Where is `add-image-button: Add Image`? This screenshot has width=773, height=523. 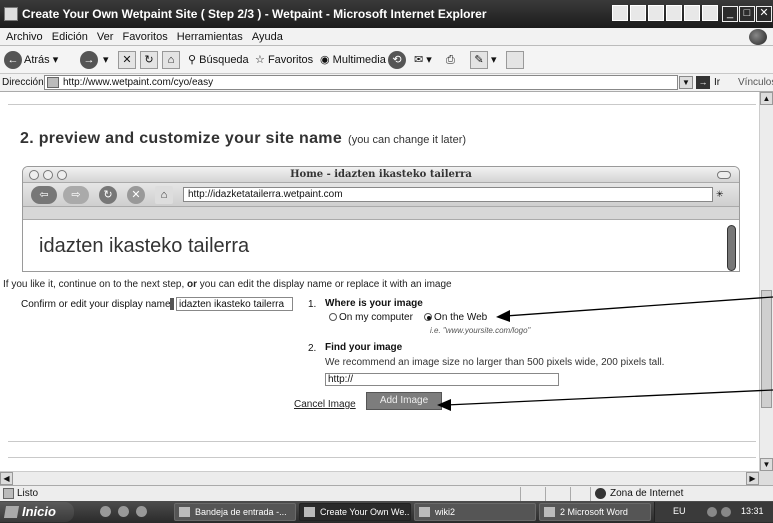 add-image-button: Add Image is located at coordinates (404, 401).